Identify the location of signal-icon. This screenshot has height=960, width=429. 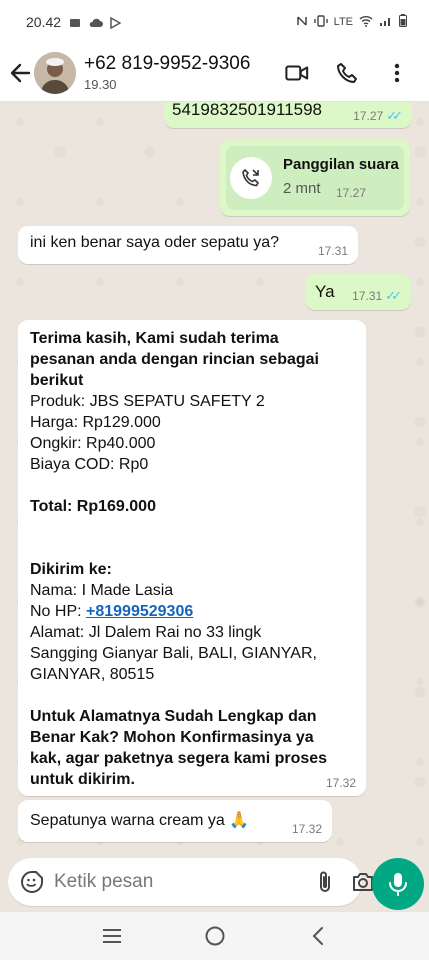
(386, 22).